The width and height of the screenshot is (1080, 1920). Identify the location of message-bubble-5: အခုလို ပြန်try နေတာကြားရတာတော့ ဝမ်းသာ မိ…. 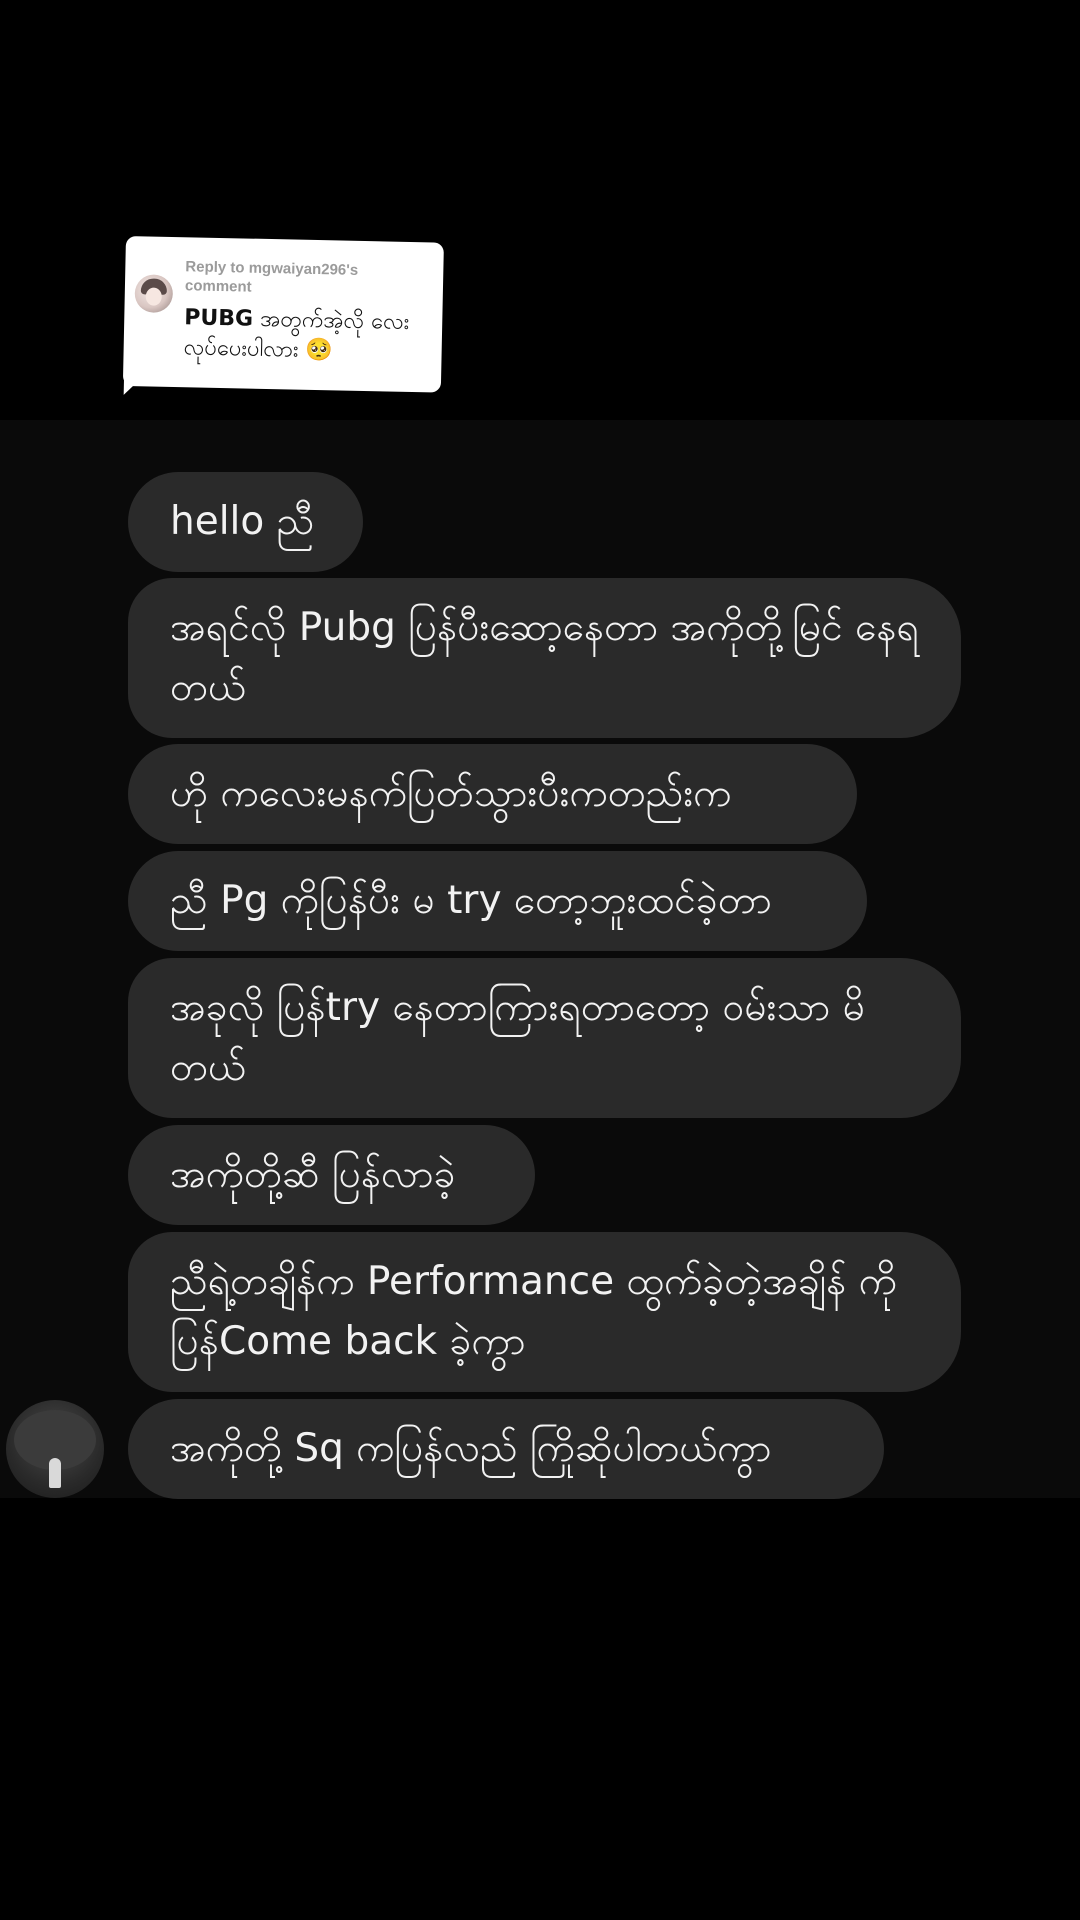
(544, 1038).